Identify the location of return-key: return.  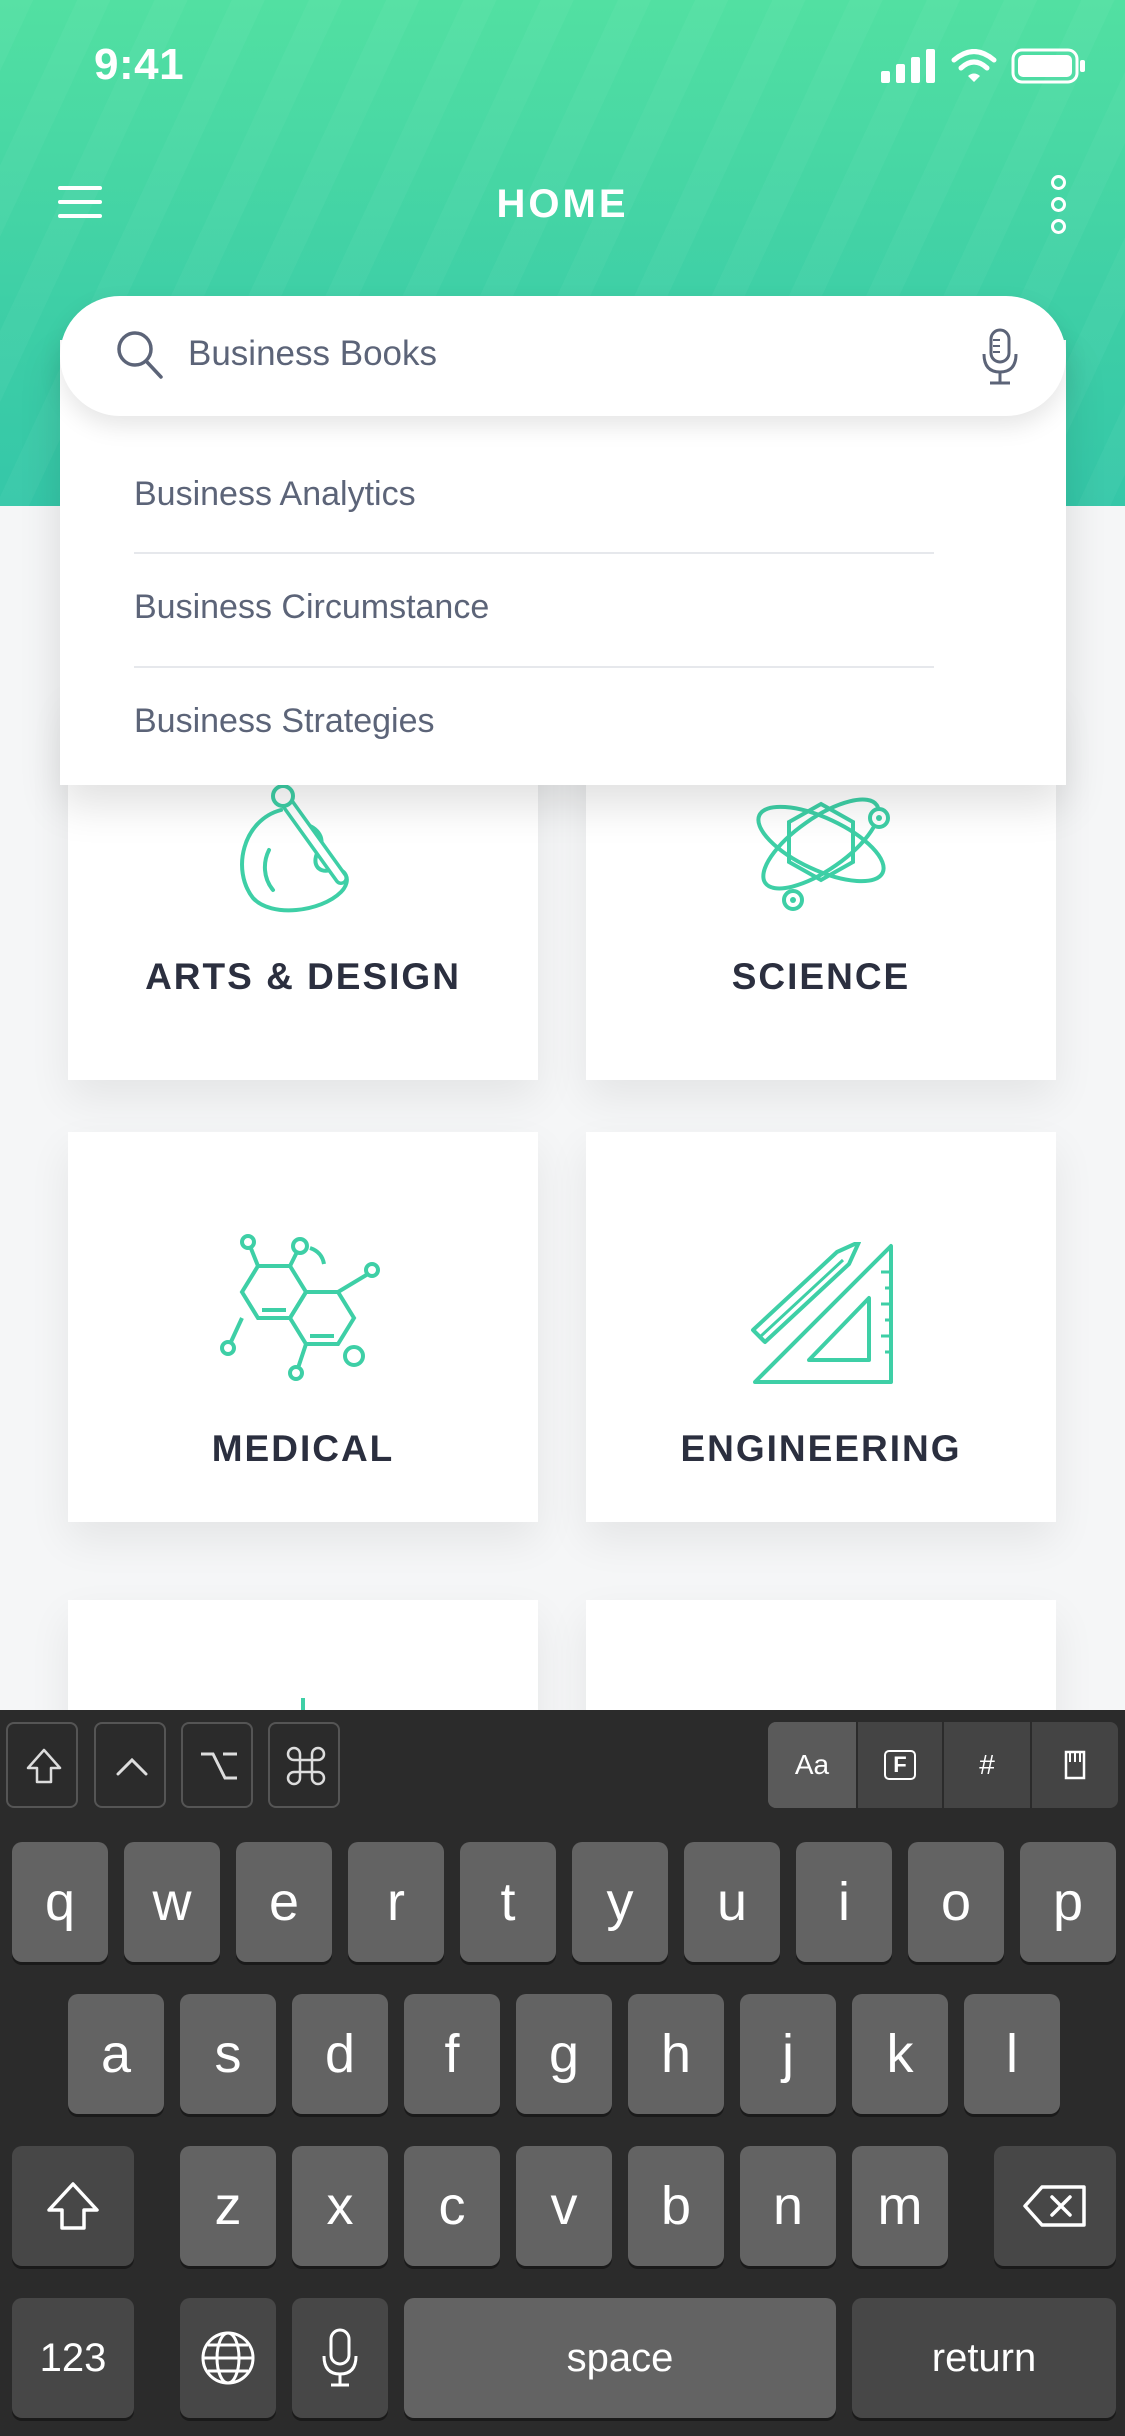
(984, 2358).